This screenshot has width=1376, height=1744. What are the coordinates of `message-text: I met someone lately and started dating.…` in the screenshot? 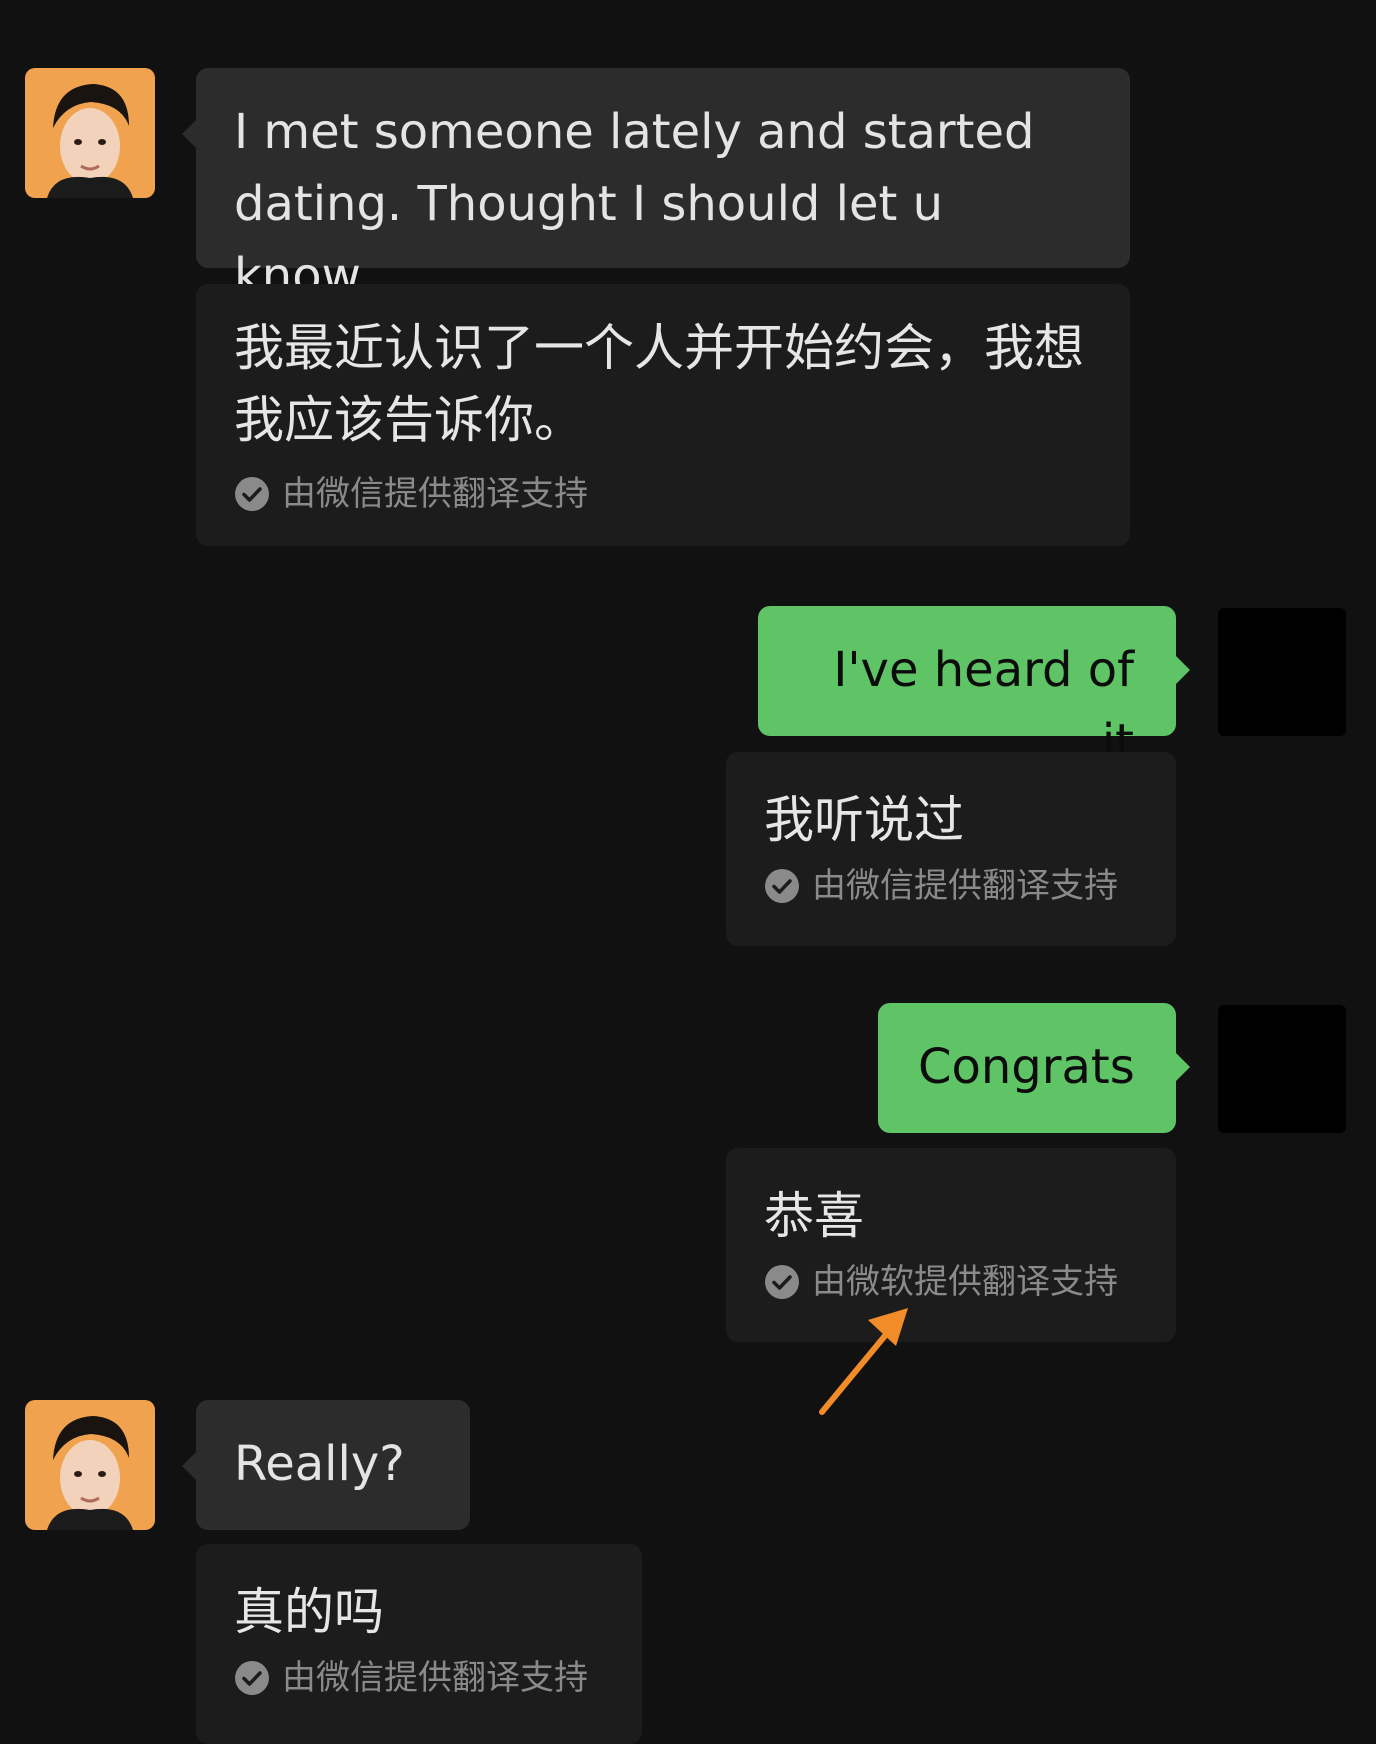 It's located at (634, 204).